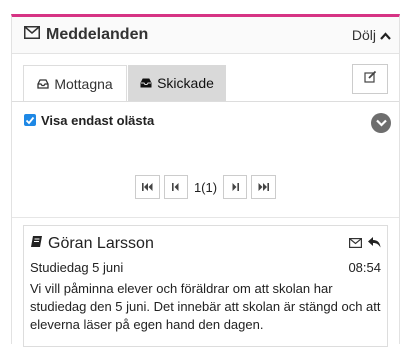 The image size is (416, 347). I want to click on first-page-icon, so click(147, 187).